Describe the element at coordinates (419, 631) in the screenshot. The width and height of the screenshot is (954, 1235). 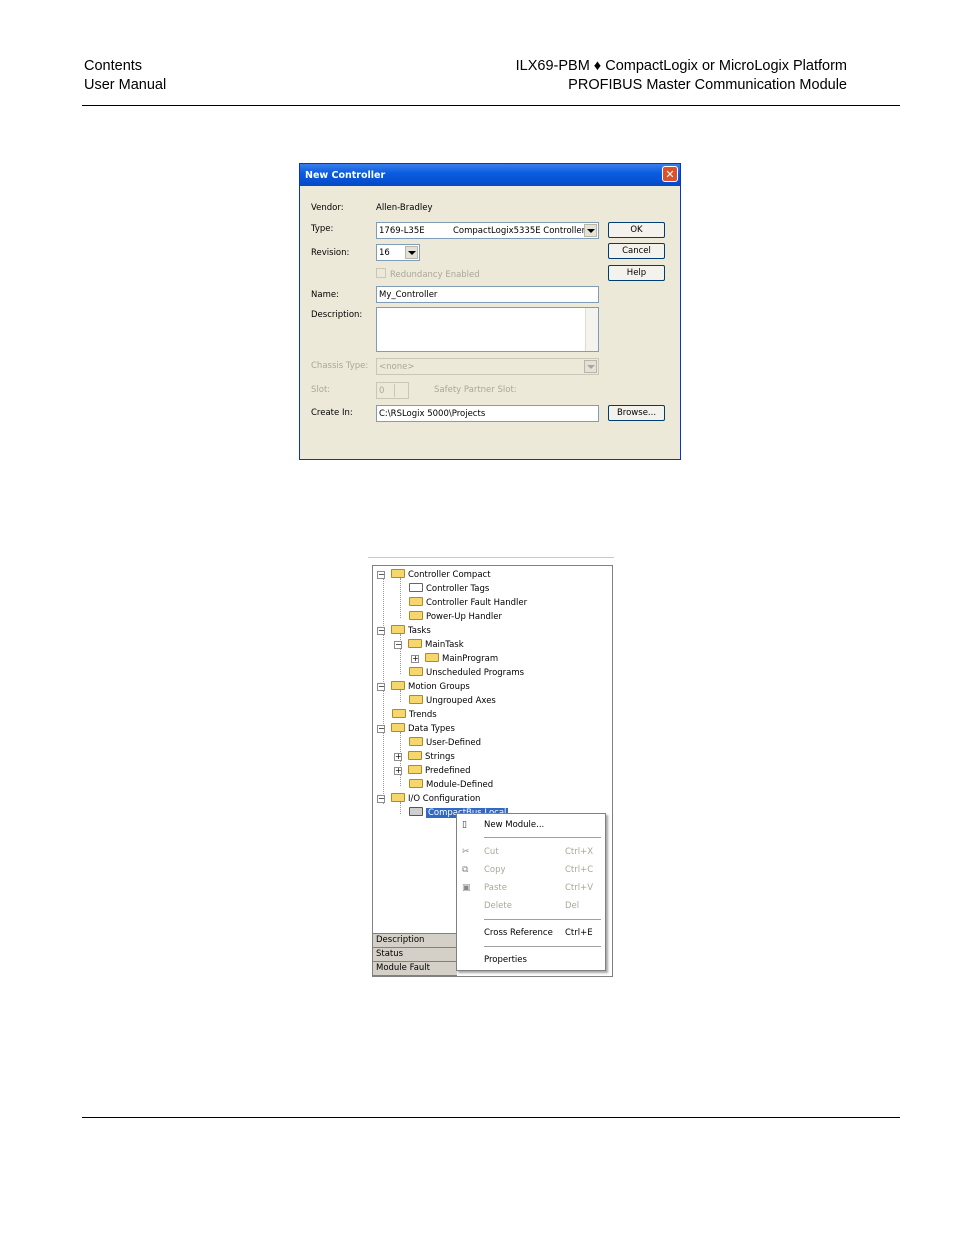
I see `tree-item-label: Tasks` at that location.